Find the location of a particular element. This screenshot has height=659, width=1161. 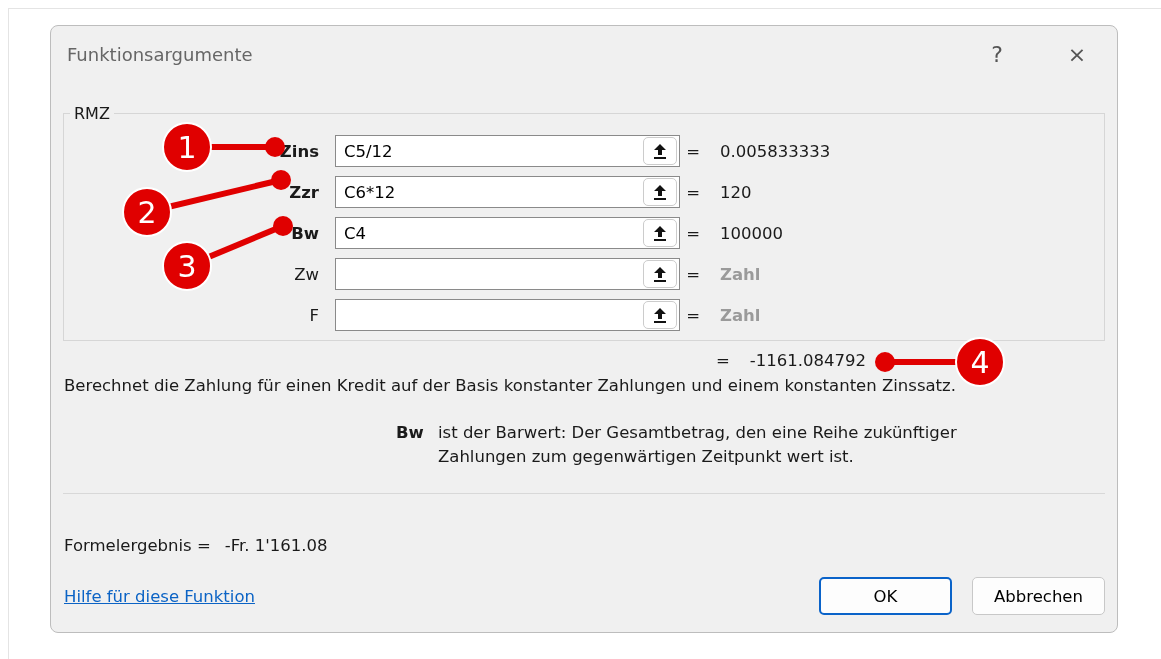

argument-field: C5/12 is located at coordinates (507, 151).